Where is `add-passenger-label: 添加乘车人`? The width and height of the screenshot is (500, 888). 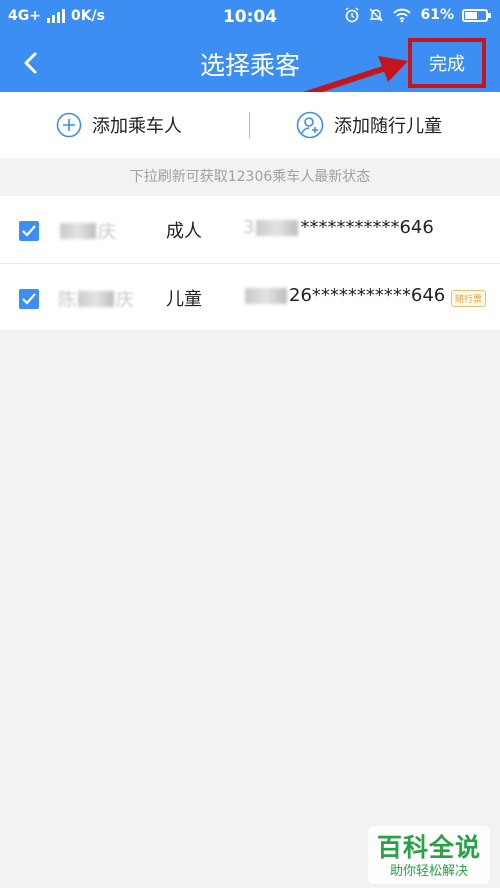 add-passenger-label: 添加乘车人 is located at coordinates (137, 126).